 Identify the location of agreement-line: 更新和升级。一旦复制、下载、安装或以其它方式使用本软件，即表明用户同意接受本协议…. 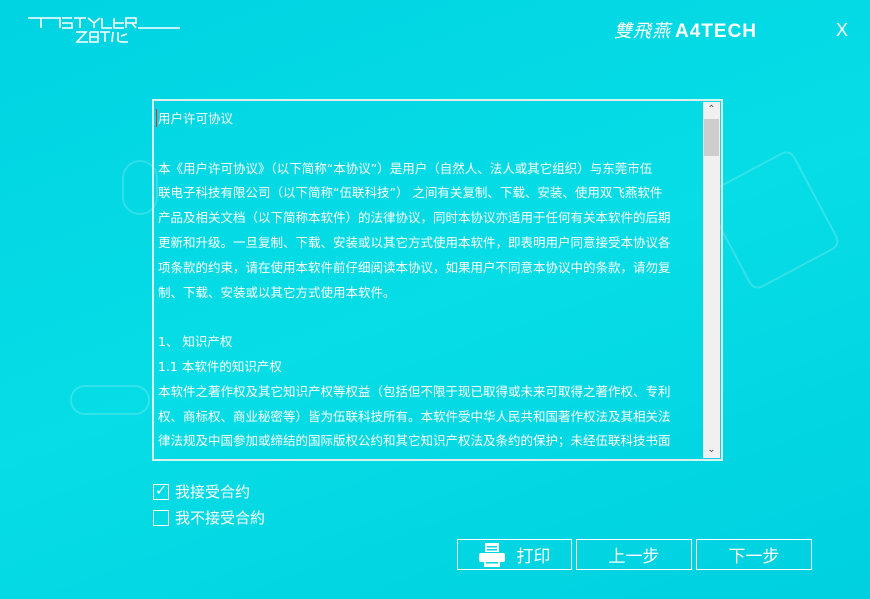
(414, 242).